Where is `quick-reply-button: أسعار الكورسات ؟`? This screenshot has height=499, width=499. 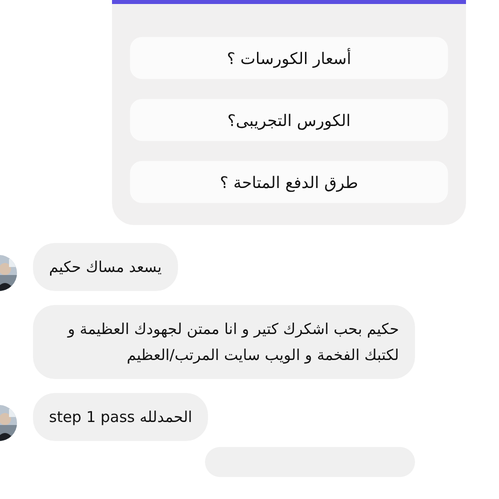 quick-reply-button: أسعار الكورسات ؟ is located at coordinates (289, 58).